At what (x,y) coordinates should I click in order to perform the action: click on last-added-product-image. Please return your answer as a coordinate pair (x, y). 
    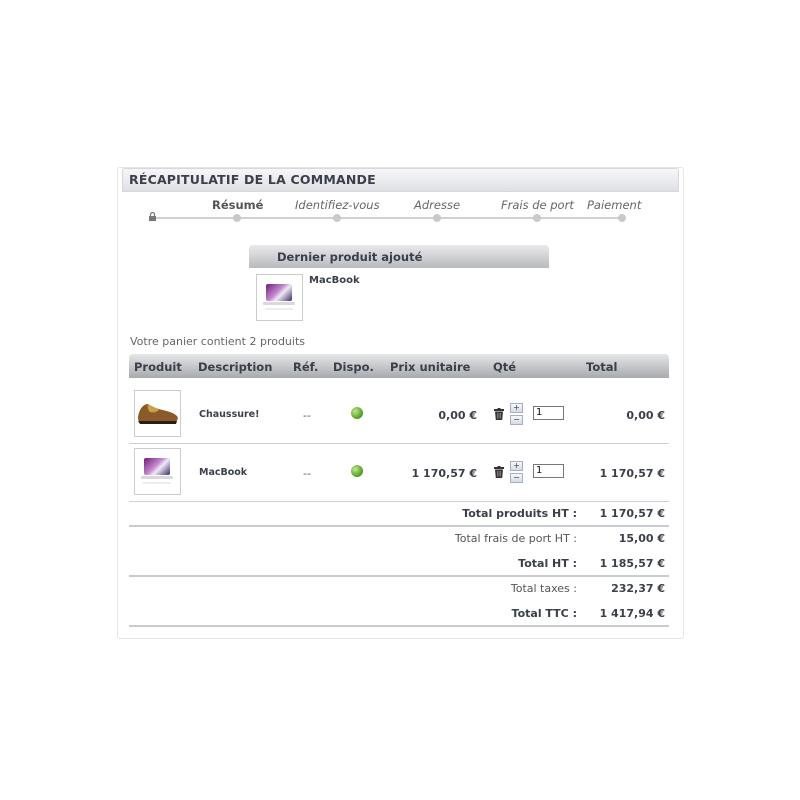
    Looking at the image, I should click on (279, 297).